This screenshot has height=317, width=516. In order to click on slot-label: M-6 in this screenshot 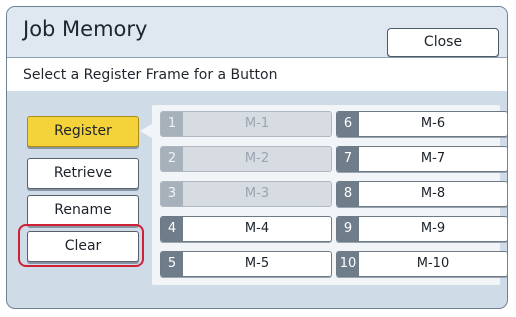, I will do `click(433, 124)`.